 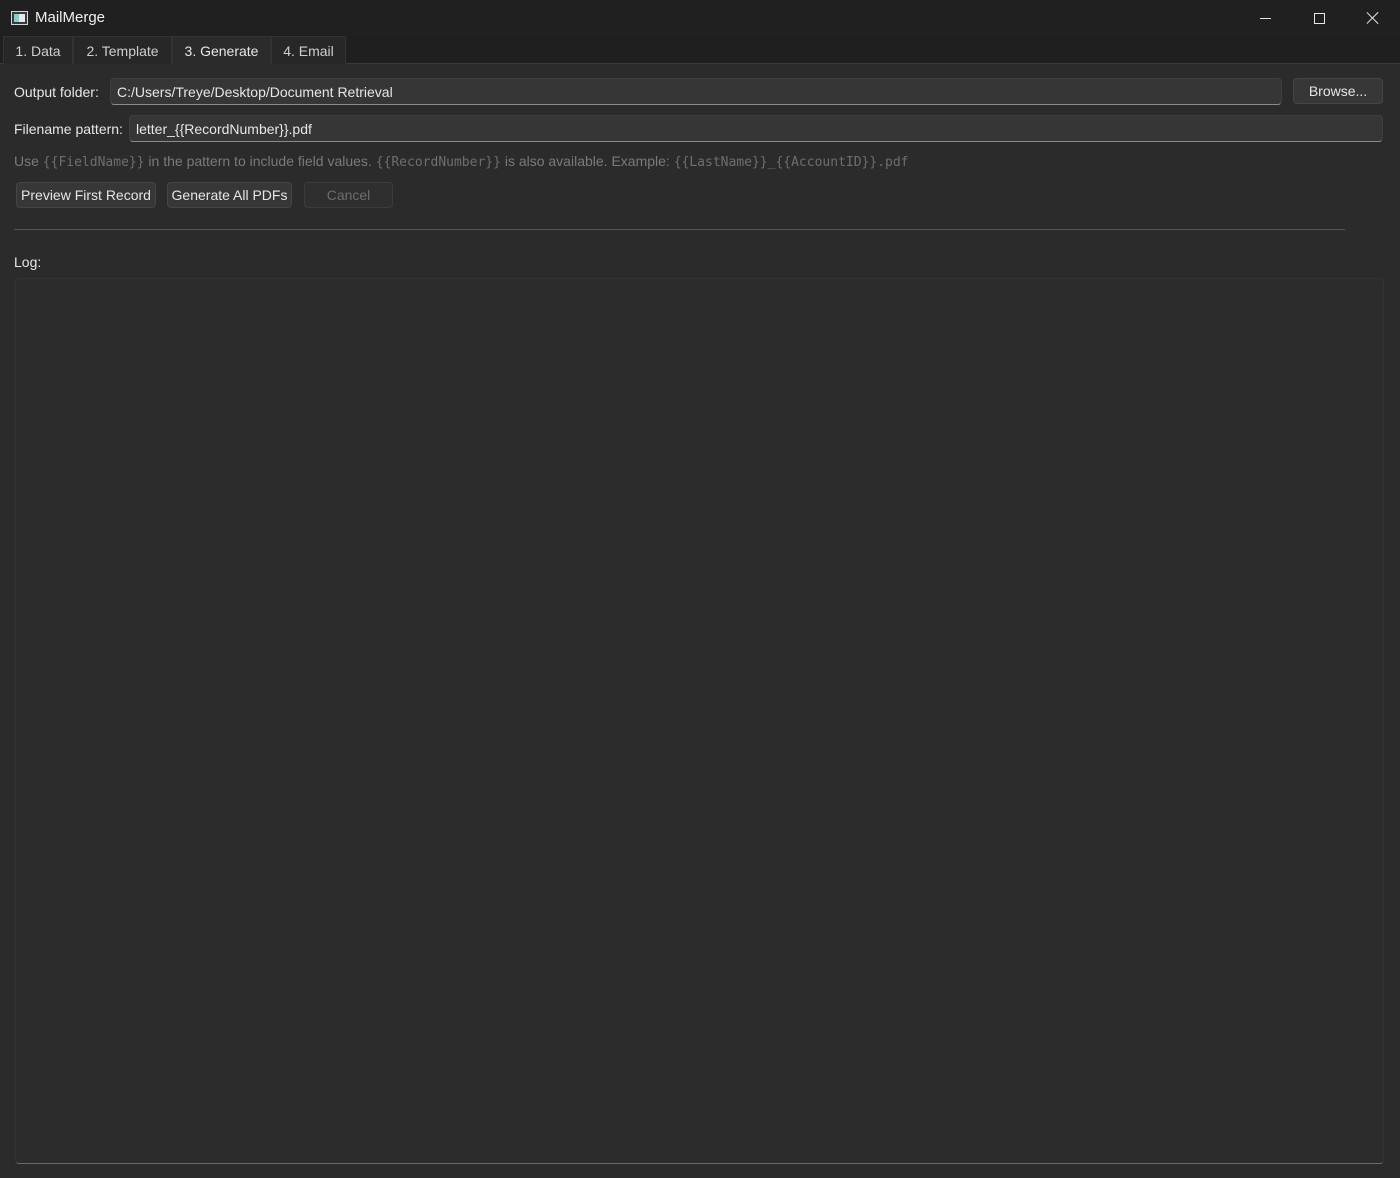 What do you see at coordinates (86, 195) in the screenshot?
I see `preview-first-record-button: Preview First Record` at bounding box center [86, 195].